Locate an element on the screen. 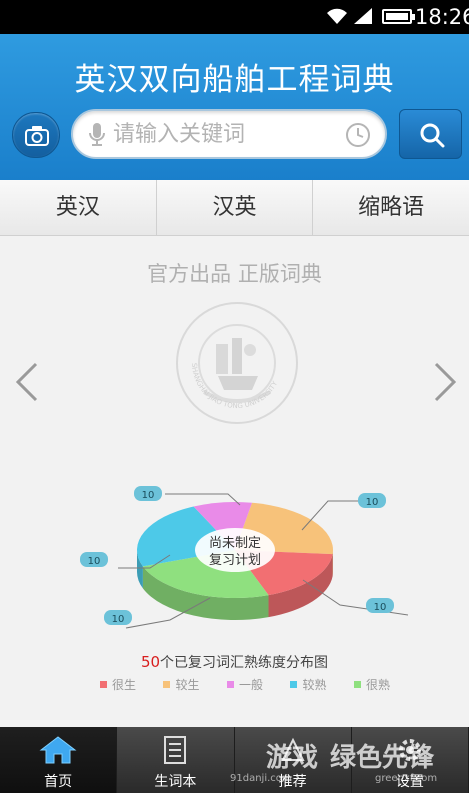  search-icon is located at coordinates (432, 135).